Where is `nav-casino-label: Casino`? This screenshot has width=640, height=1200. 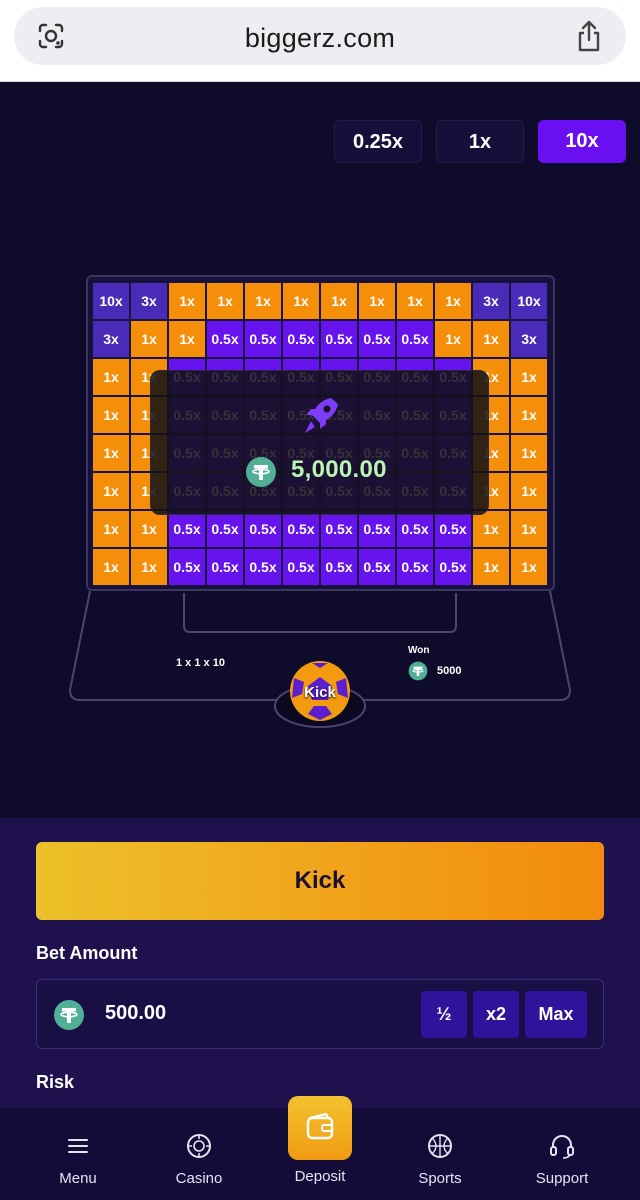
nav-casino-label: Casino is located at coordinates (199, 1178).